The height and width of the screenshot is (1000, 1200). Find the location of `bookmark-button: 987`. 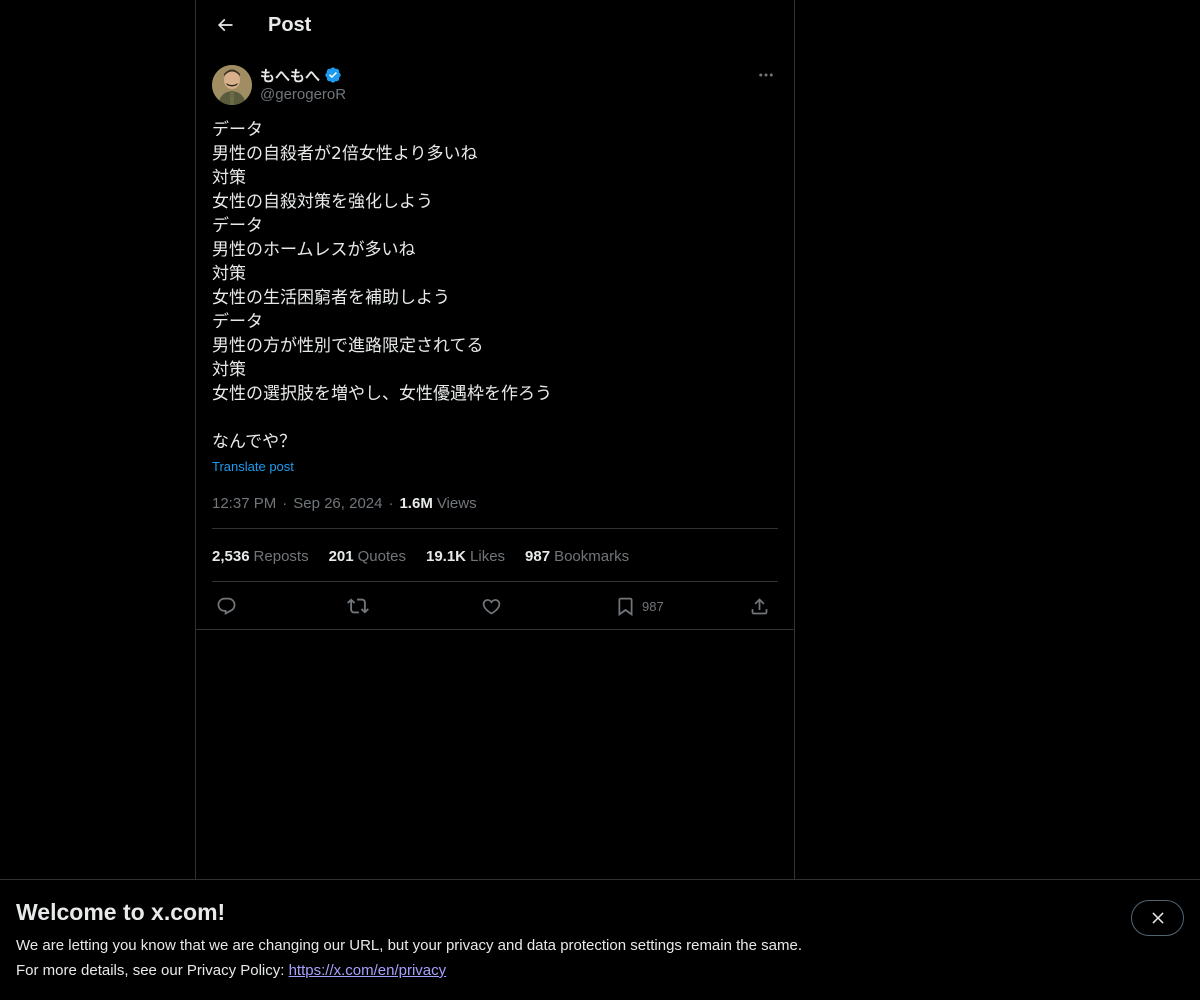

bookmark-button: 987 is located at coordinates (639, 606).